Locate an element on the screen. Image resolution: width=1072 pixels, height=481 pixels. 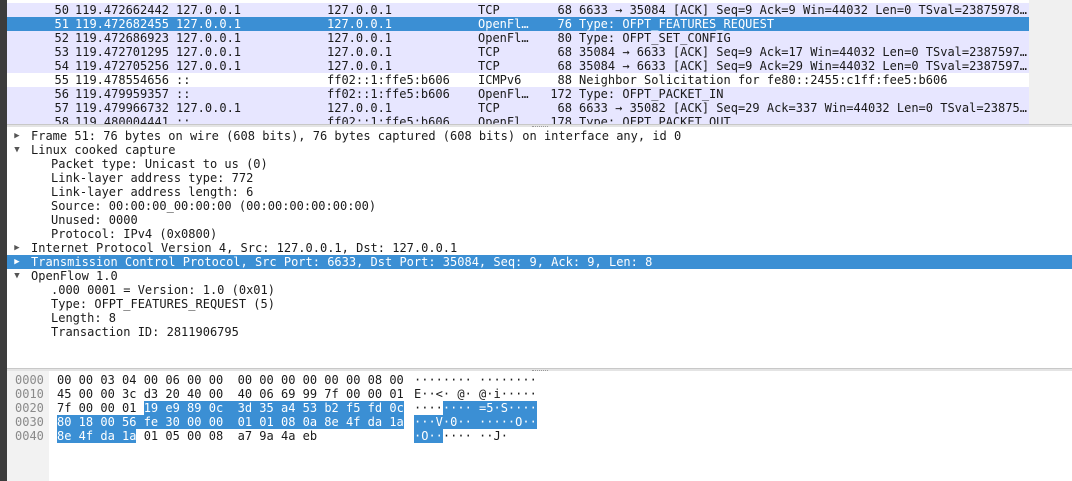
packet-list-scroll-area is located at coordinates (1050, 62).